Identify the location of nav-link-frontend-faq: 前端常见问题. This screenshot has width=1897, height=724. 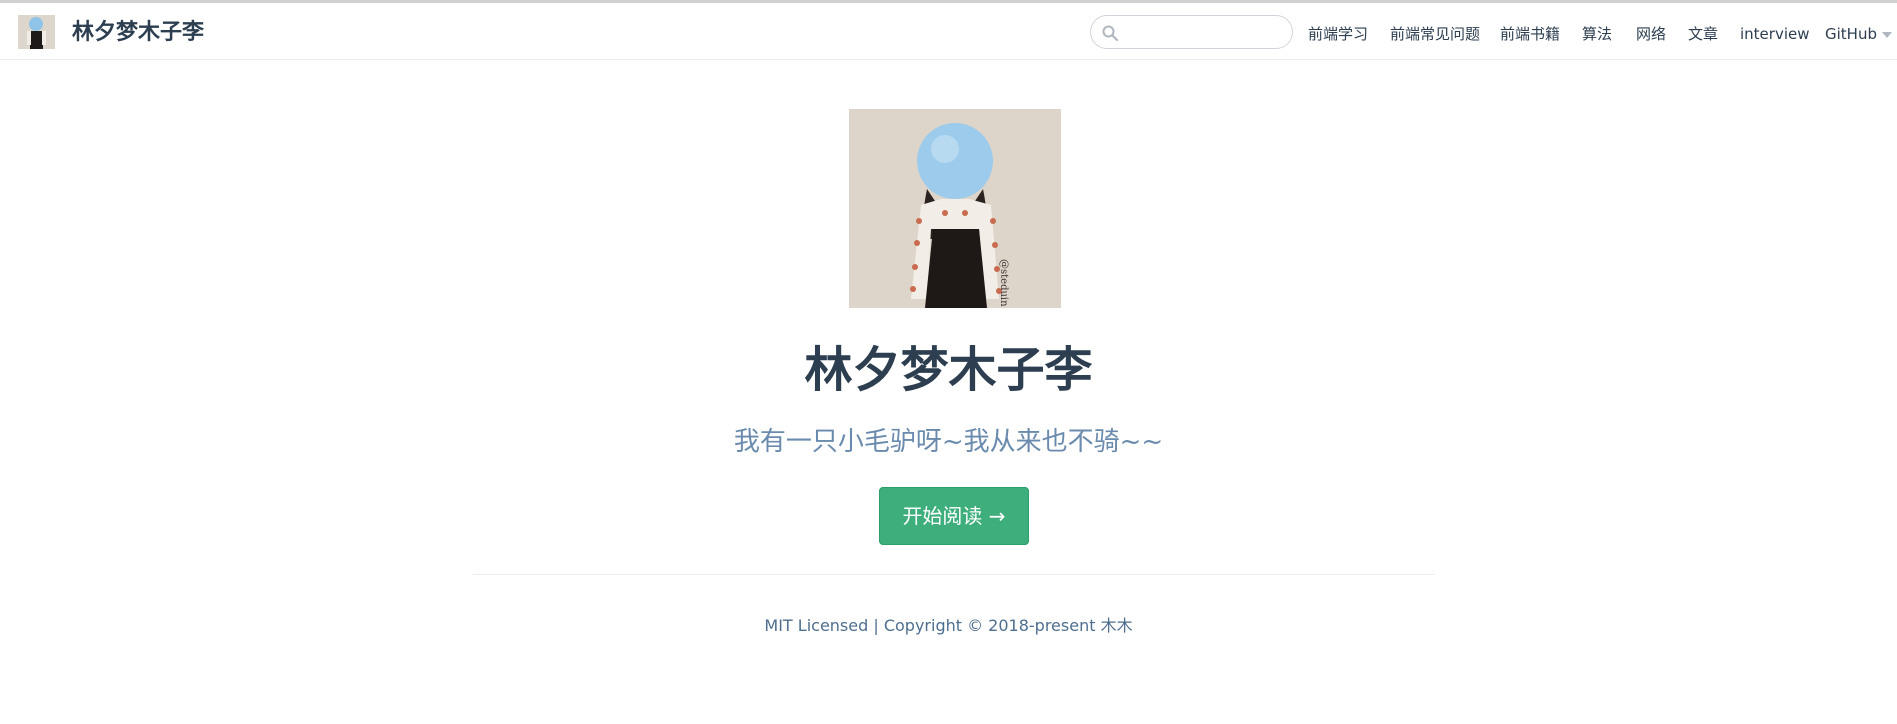
(1435, 34).